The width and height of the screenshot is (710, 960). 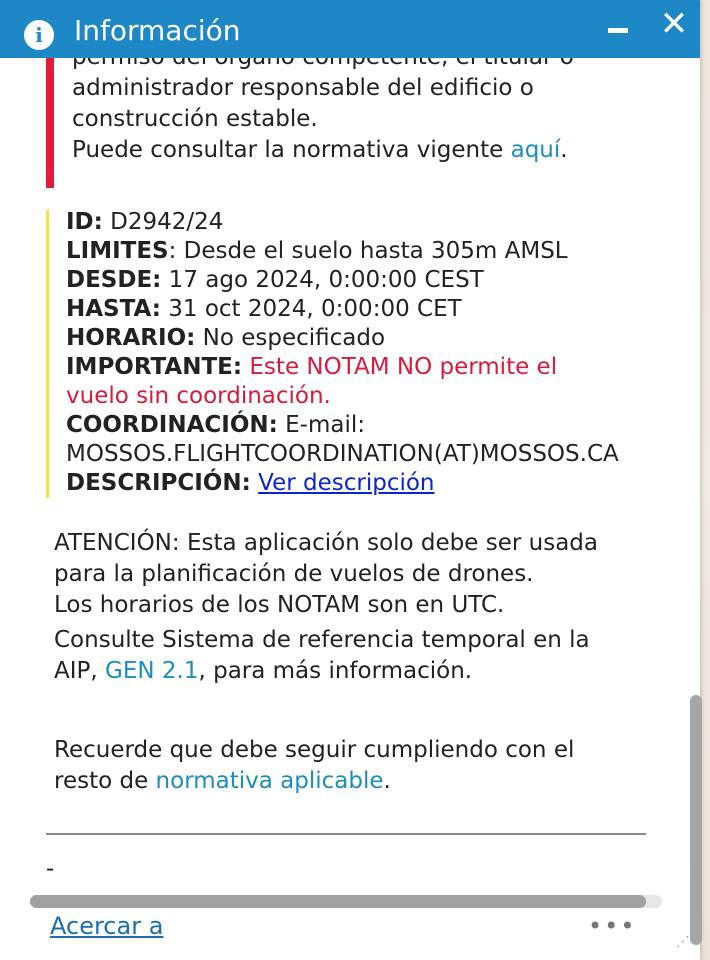 I want to click on attention-line: AIP, GEN 2.1, para más información., so click(x=354, y=671).